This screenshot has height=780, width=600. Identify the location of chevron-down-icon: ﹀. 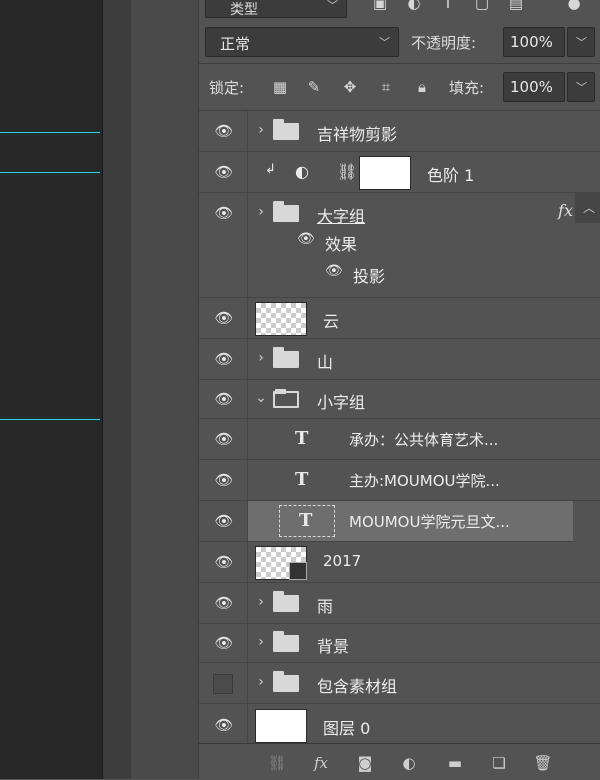
(581, 42).